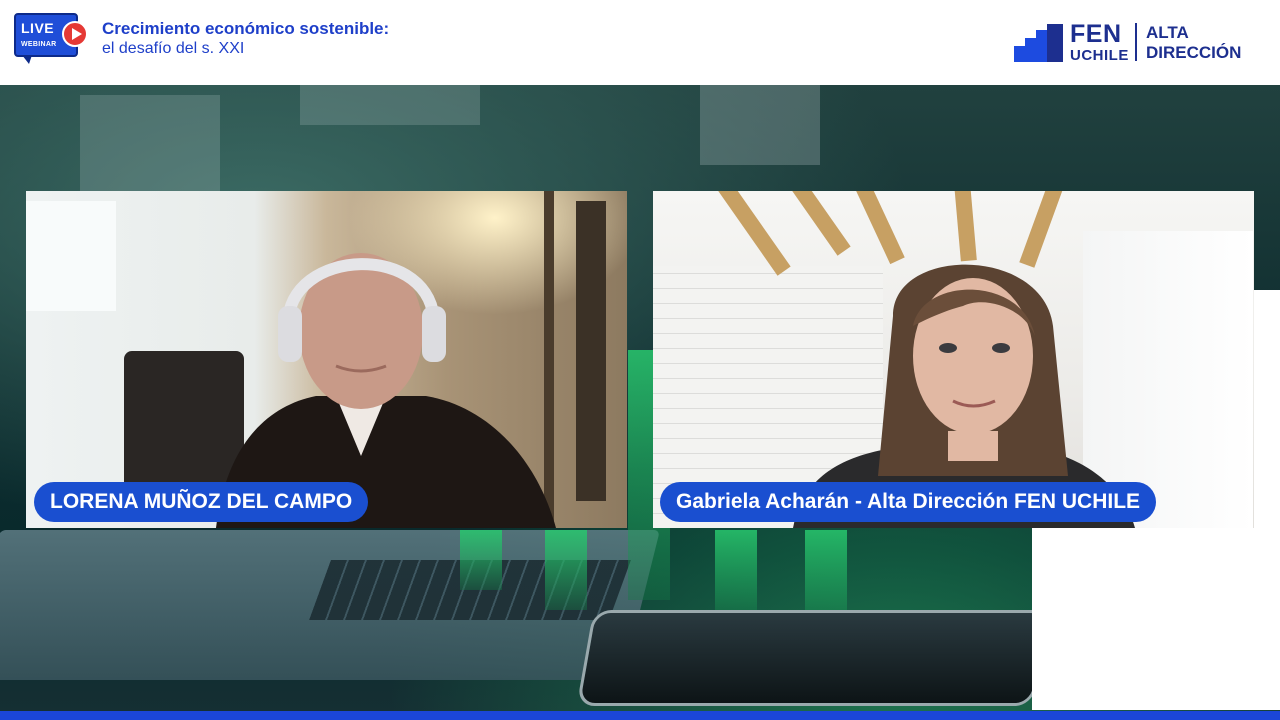  I want to click on participant-name-lorena: LORENA MUÑOZ DEL CAMPO, so click(201, 501).